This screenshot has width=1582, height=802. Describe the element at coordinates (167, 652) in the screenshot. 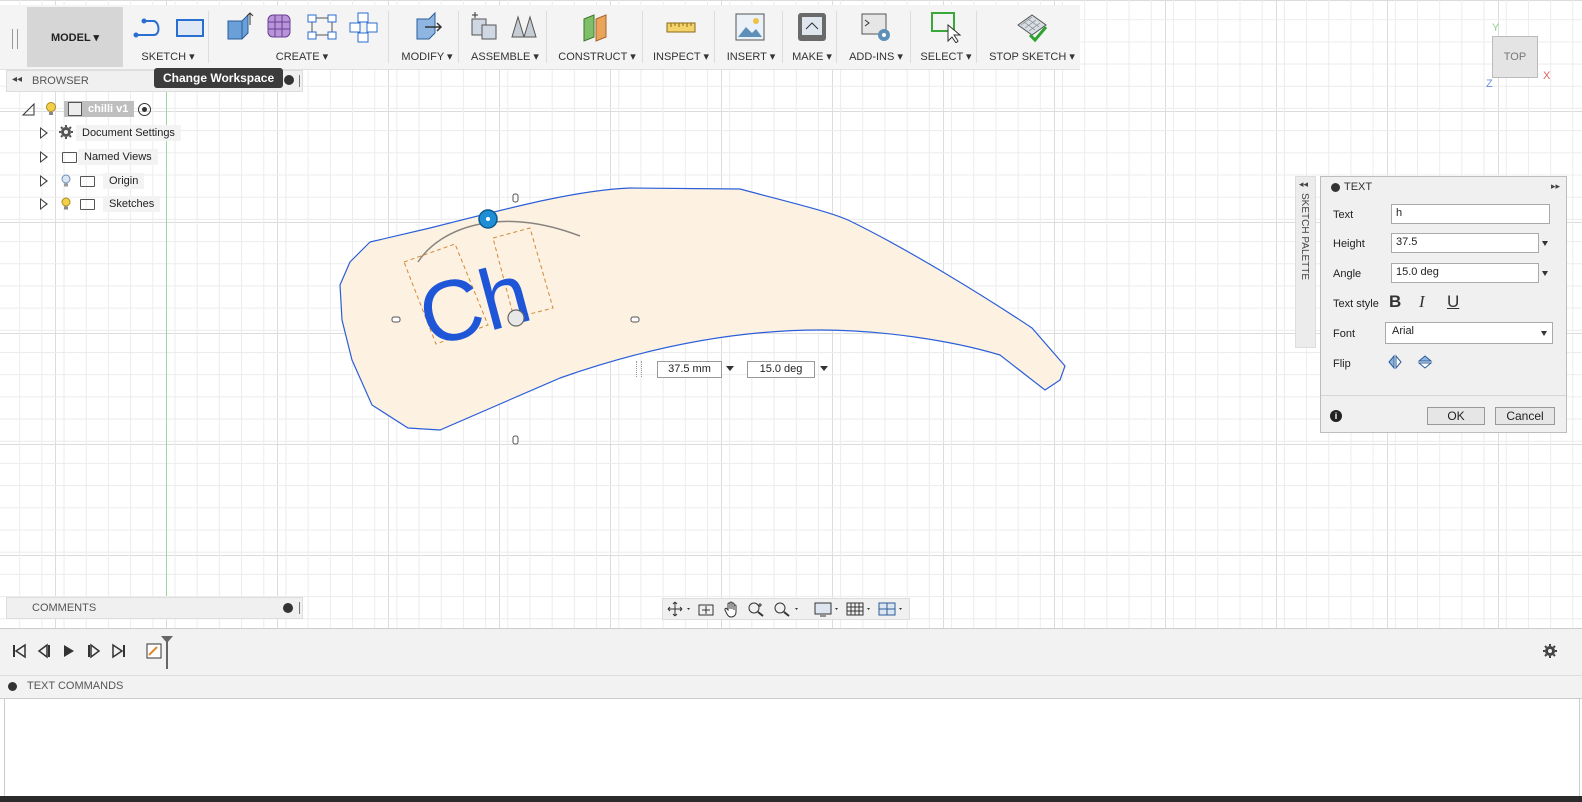

I see `timeline-marker-icon` at that location.